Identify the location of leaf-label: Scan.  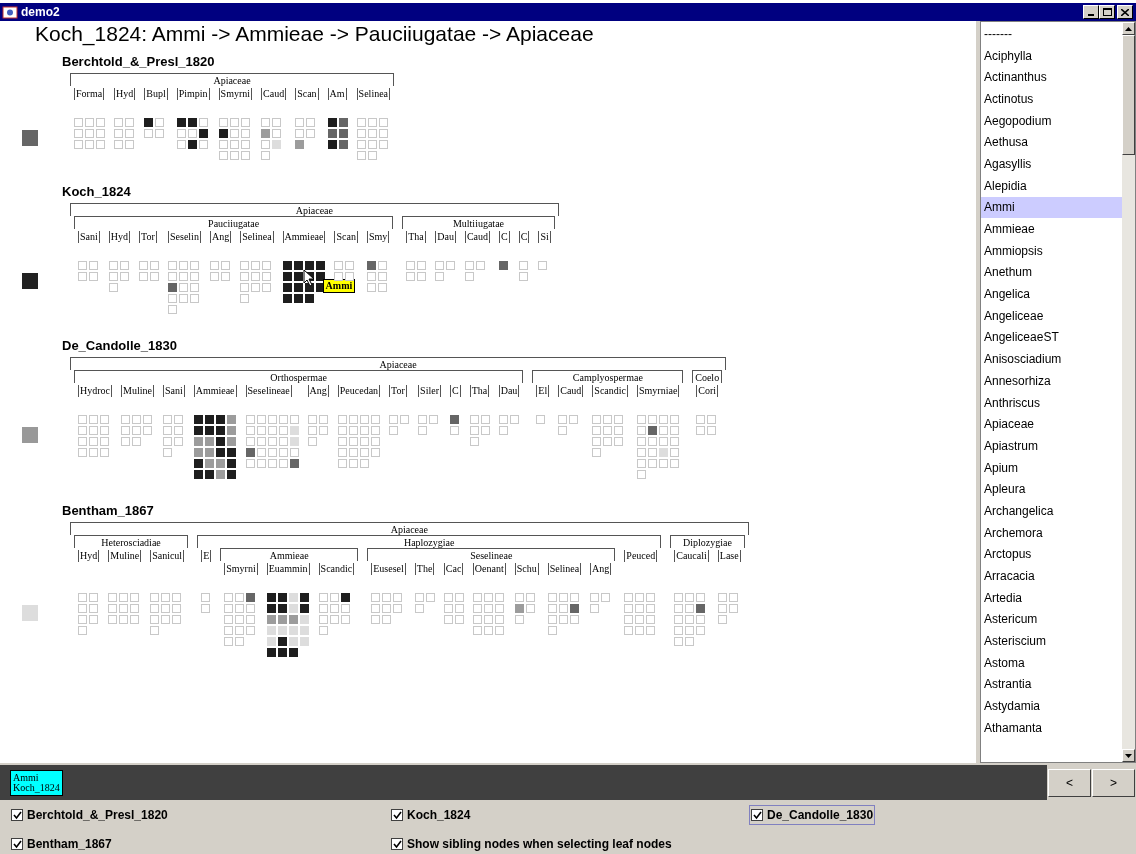
(346, 237).